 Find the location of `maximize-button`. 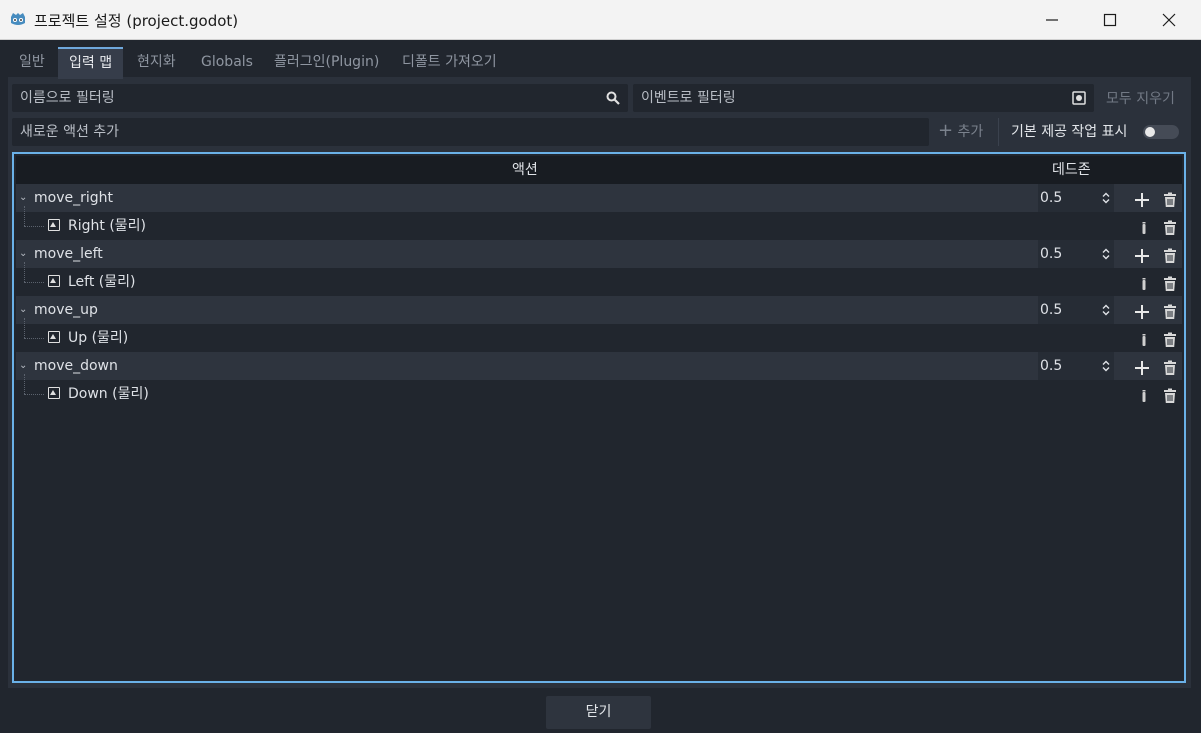

maximize-button is located at coordinates (1110, 19).